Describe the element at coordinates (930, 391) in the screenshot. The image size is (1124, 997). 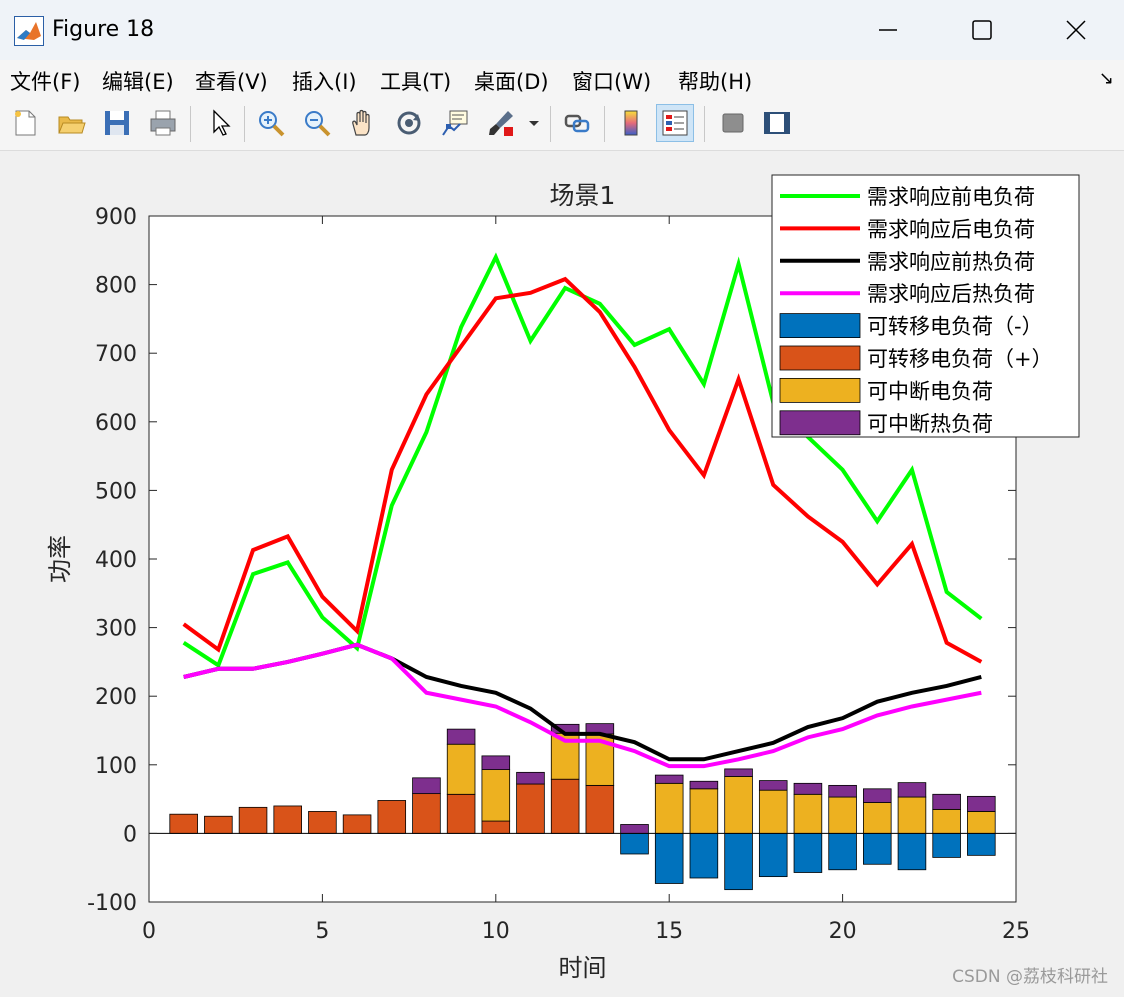
I see `legend-entry-label: 可中断电负荷` at that location.